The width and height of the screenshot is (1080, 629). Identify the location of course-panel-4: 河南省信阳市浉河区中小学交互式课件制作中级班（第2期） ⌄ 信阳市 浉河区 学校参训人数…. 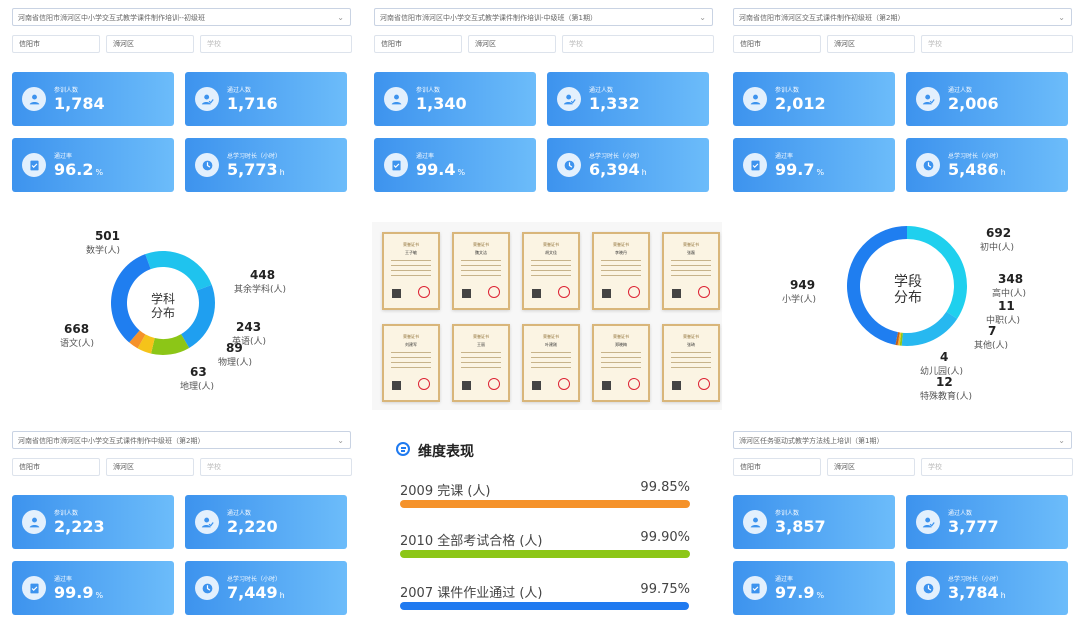
(182, 526).